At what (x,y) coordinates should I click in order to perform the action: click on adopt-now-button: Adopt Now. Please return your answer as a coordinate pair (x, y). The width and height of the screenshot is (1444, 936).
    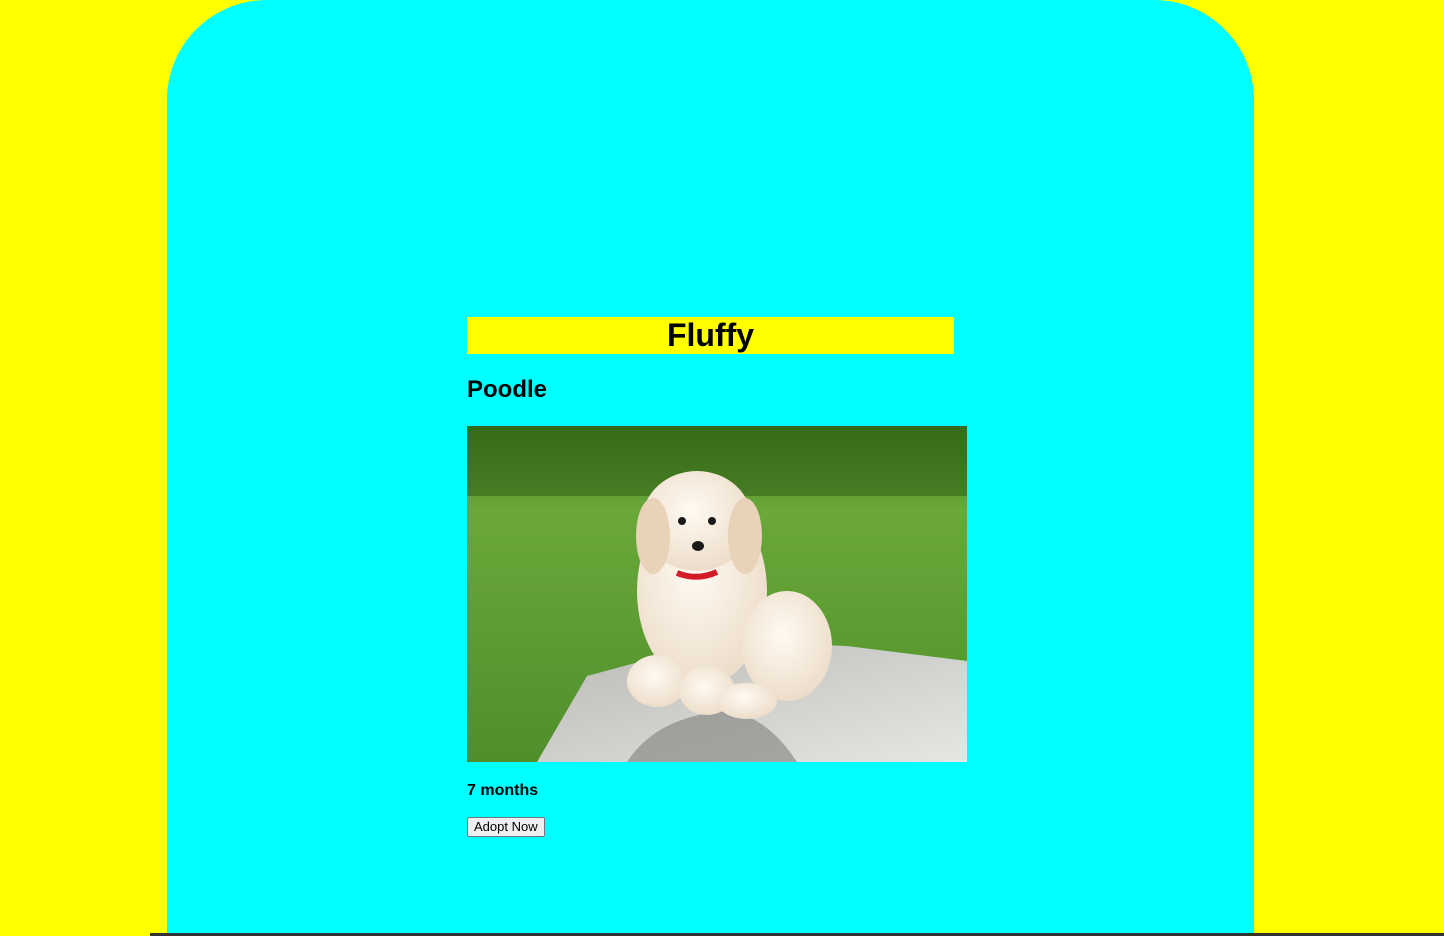
    Looking at the image, I should click on (506, 827).